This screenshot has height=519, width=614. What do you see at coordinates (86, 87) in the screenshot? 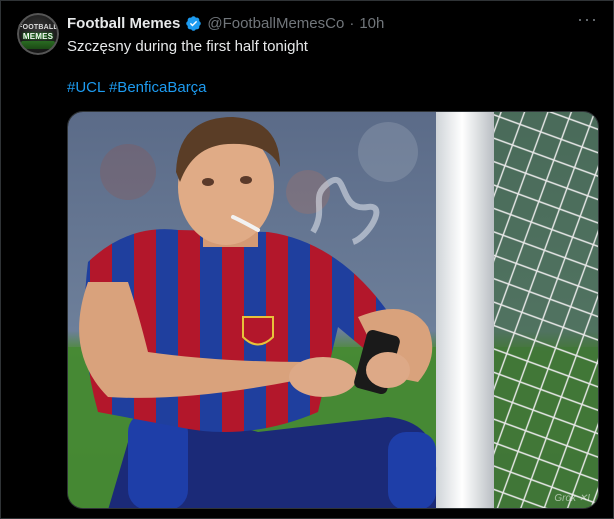
I see `hashtag-ucl: #UCL` at bounding box center [86, 87].